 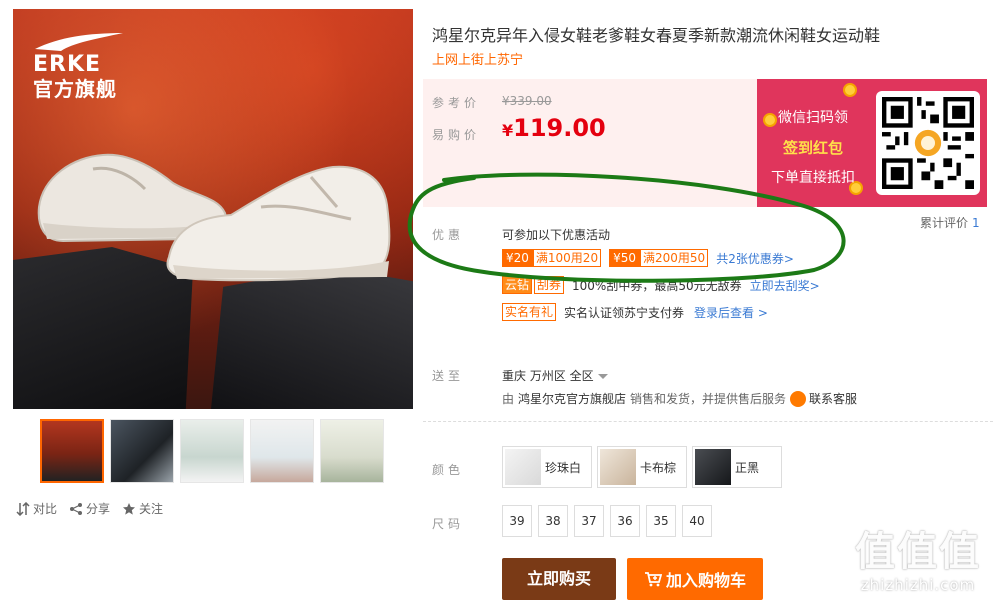 I want to click on scratch-text: 100%刮中券，最高50元无敌券, so click(x=657, y=285).